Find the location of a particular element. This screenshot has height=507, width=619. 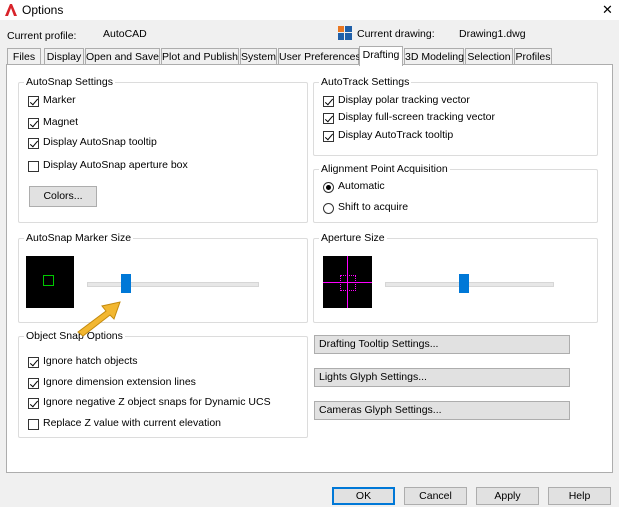

aperture-preview is located at coordinates (347, 282).